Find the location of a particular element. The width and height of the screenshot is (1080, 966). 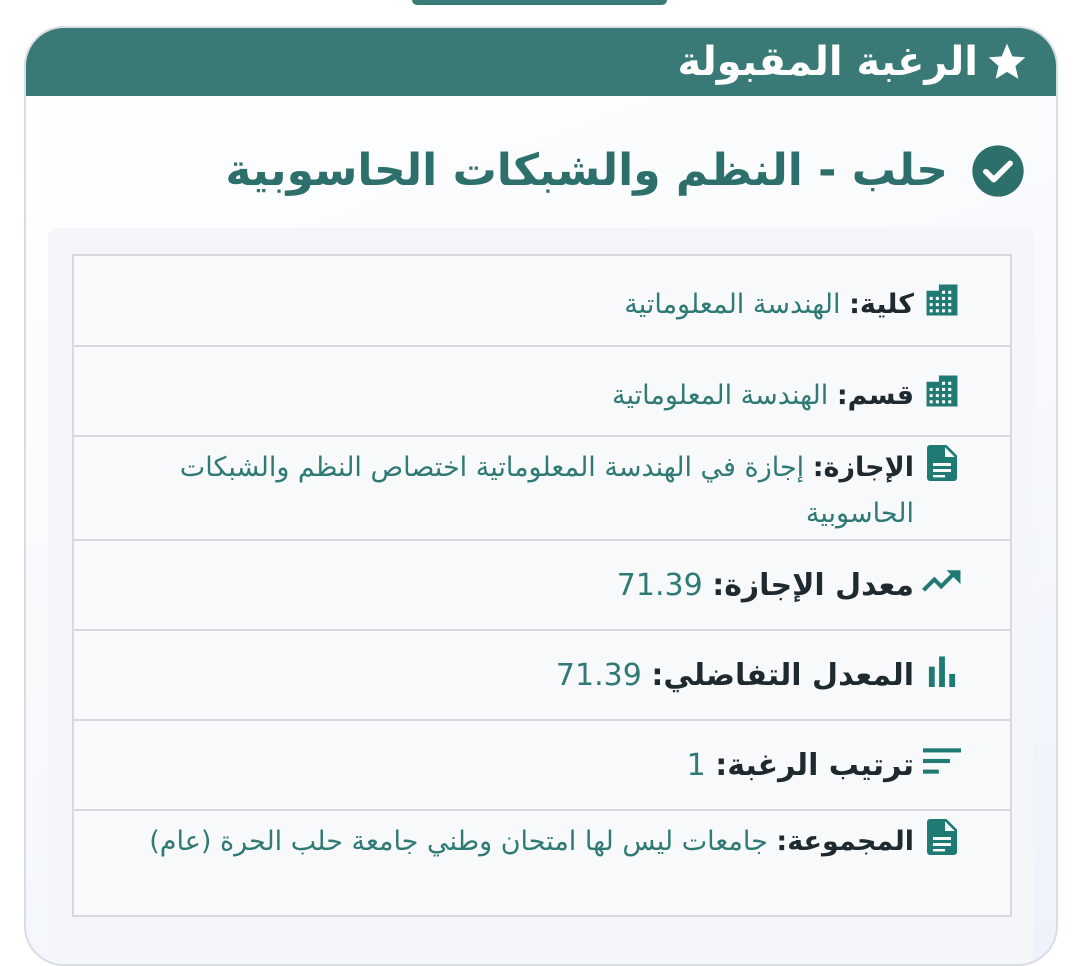

detail-text: المعدل التفاضلي: 71.39 is located at coordinates (734, 675).